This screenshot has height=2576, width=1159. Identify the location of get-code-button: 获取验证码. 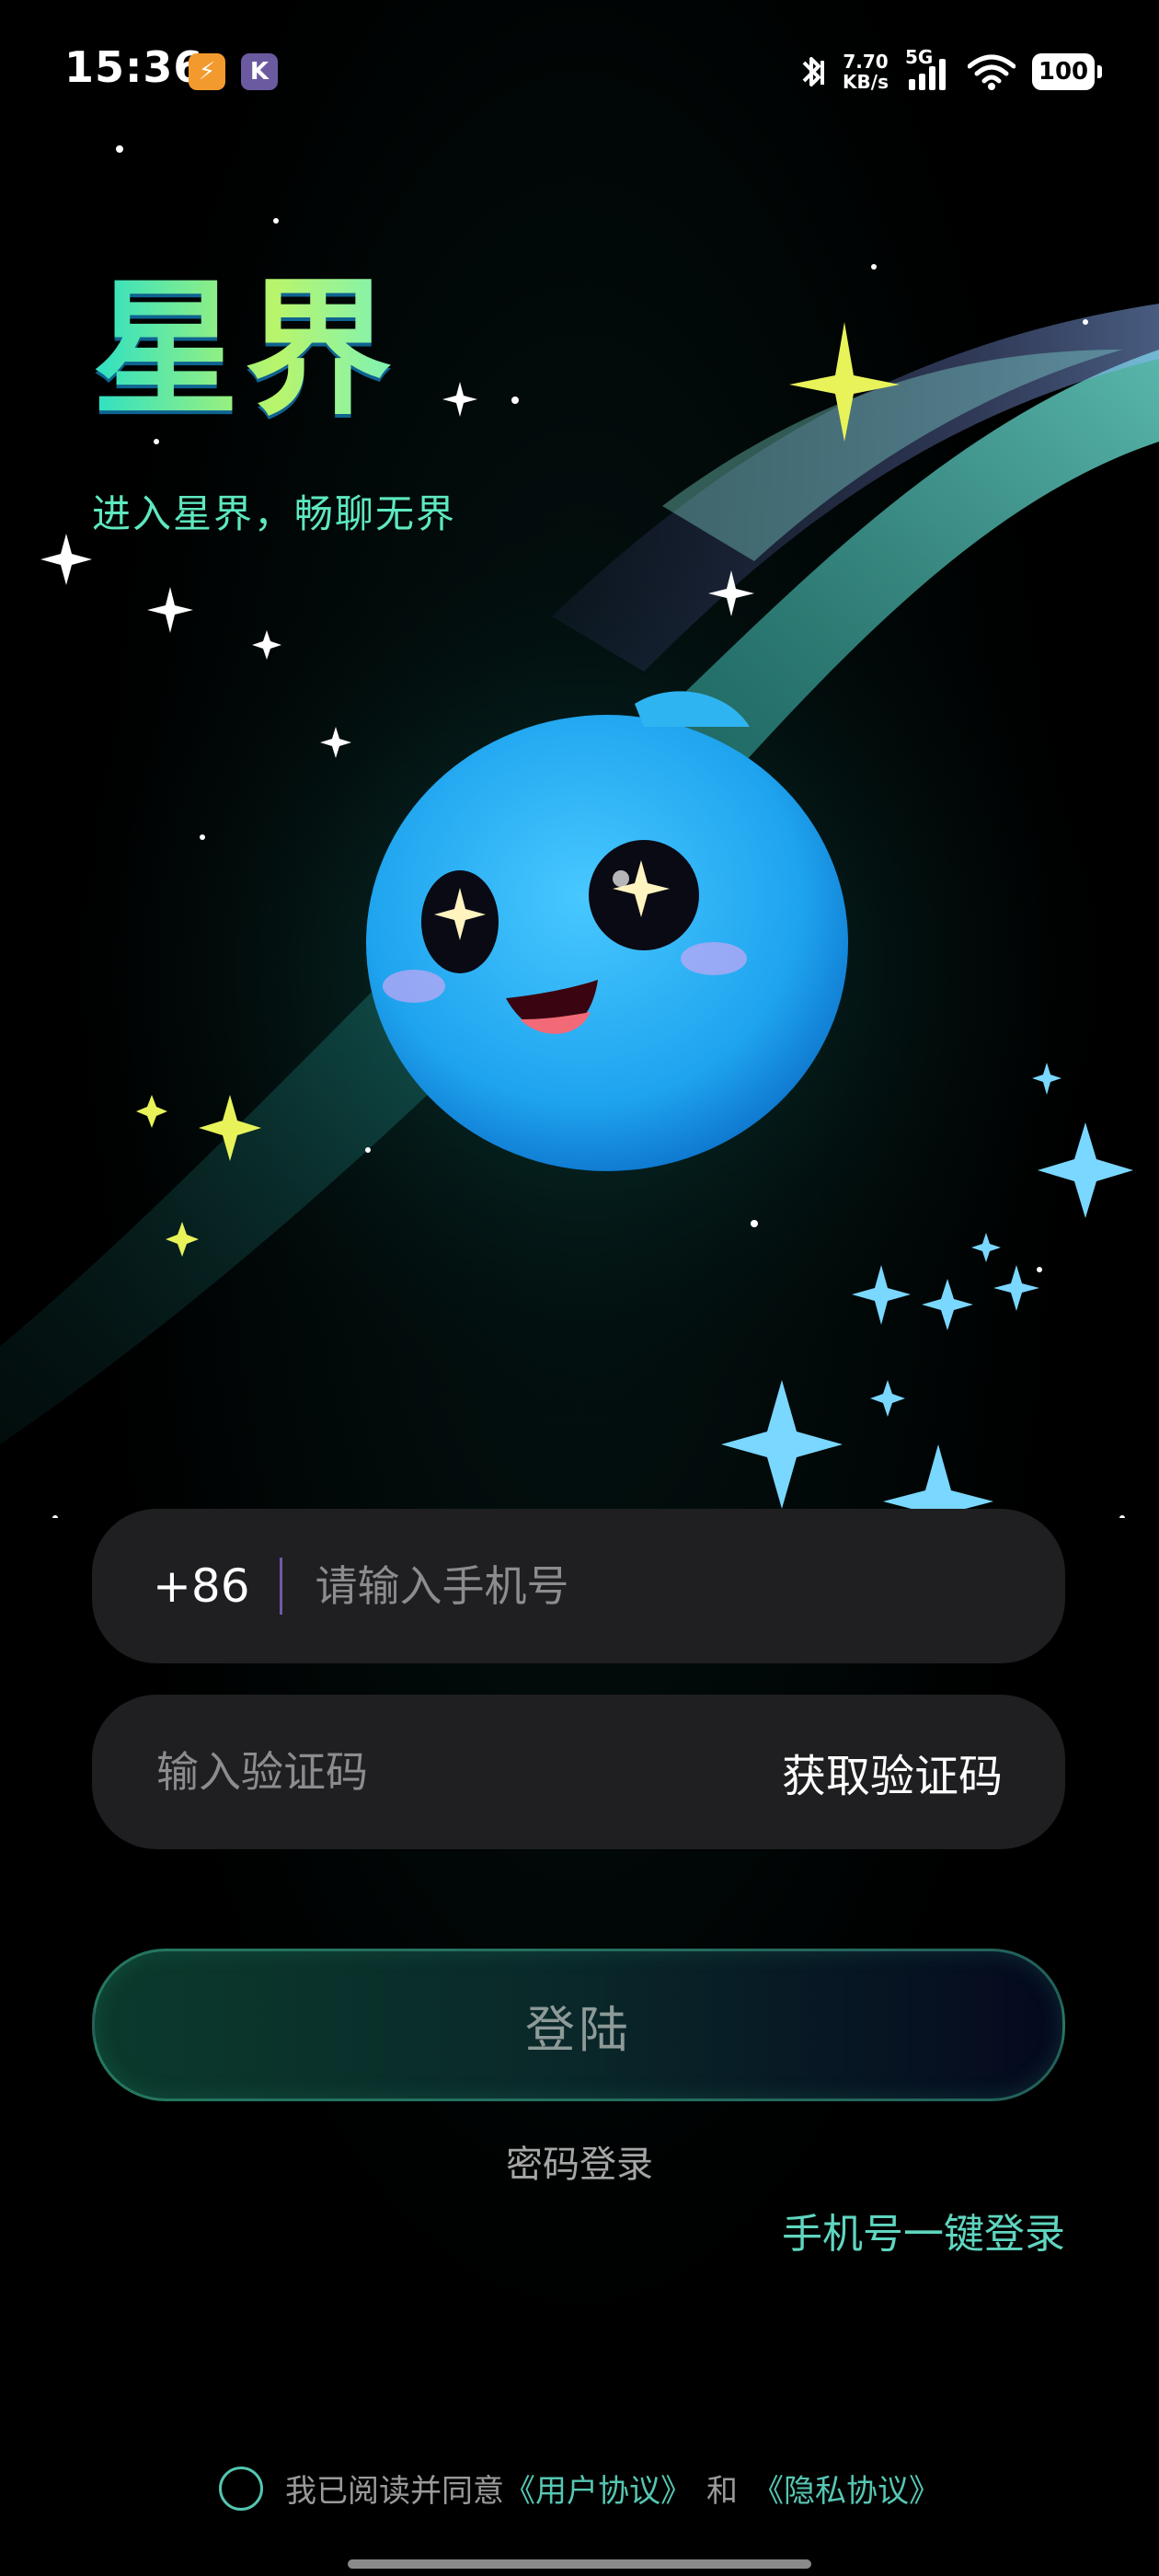
(892, 1772).